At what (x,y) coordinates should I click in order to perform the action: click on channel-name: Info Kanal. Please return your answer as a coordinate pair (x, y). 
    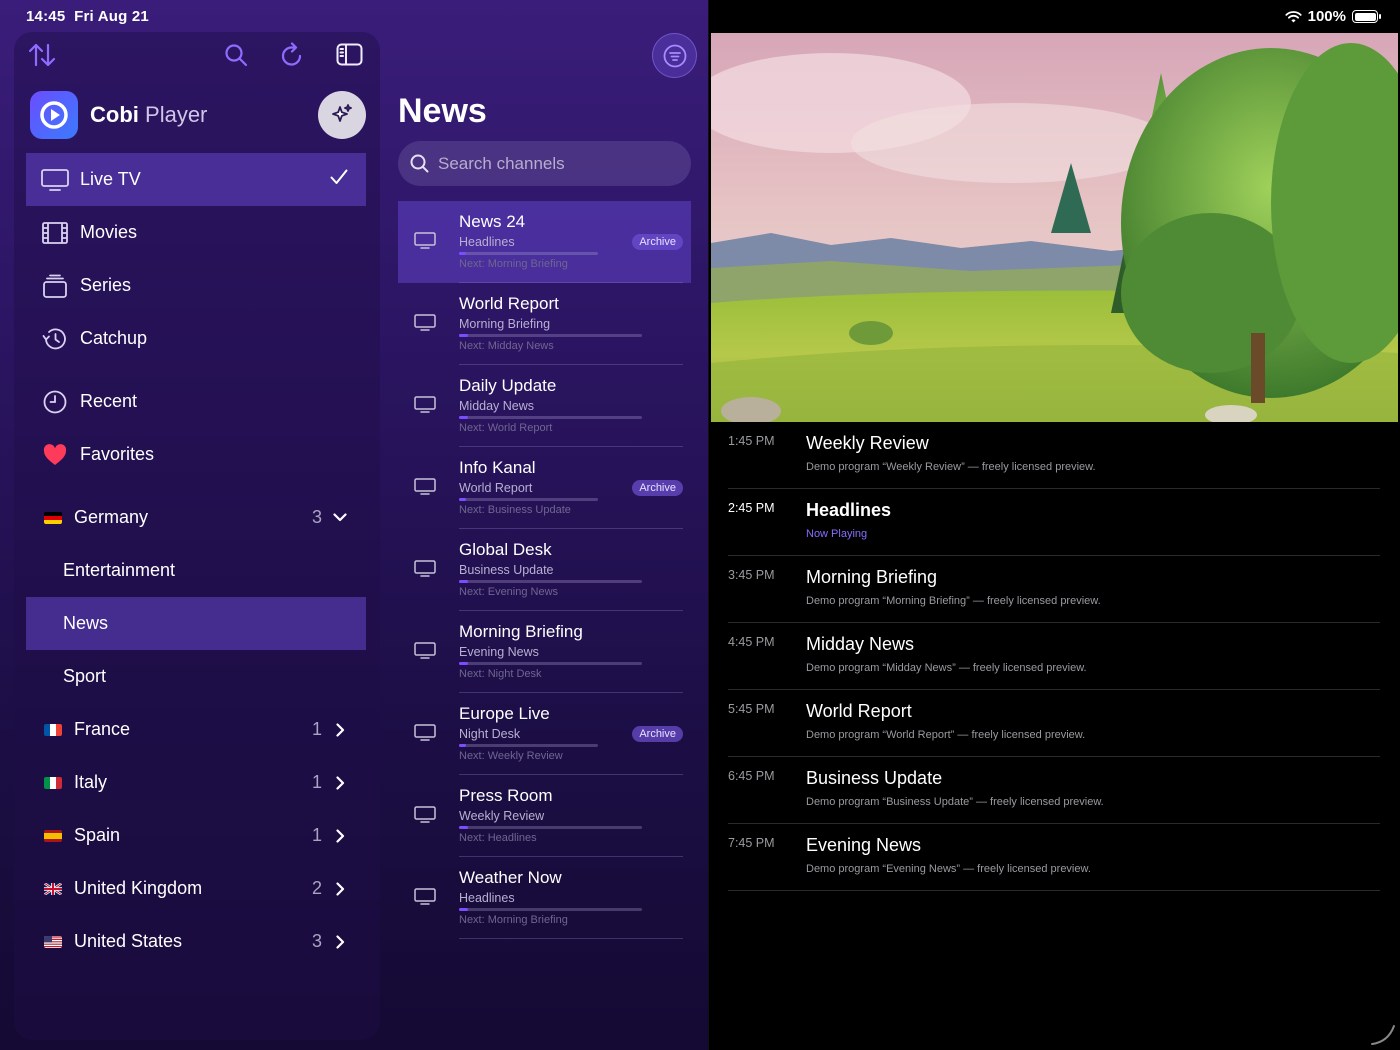
    Looking at the image, I should click on (497, 467).